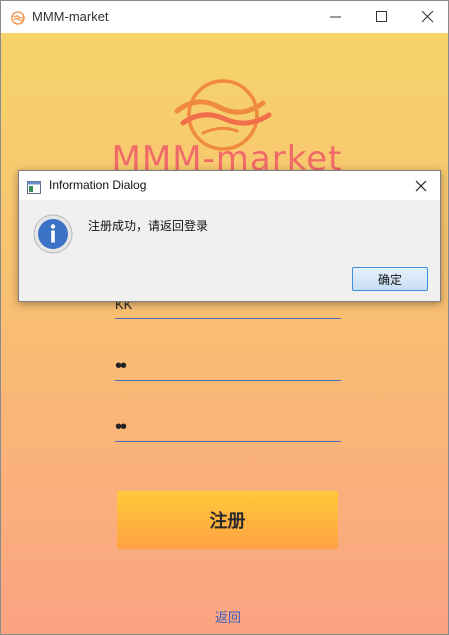 Image resolution: width=449 pixels, height=635 pixels. What do you see at coordinates (121, 427) in the screenshot?
I see `confirm-password-value: ••` at bounding box center [121, 427].